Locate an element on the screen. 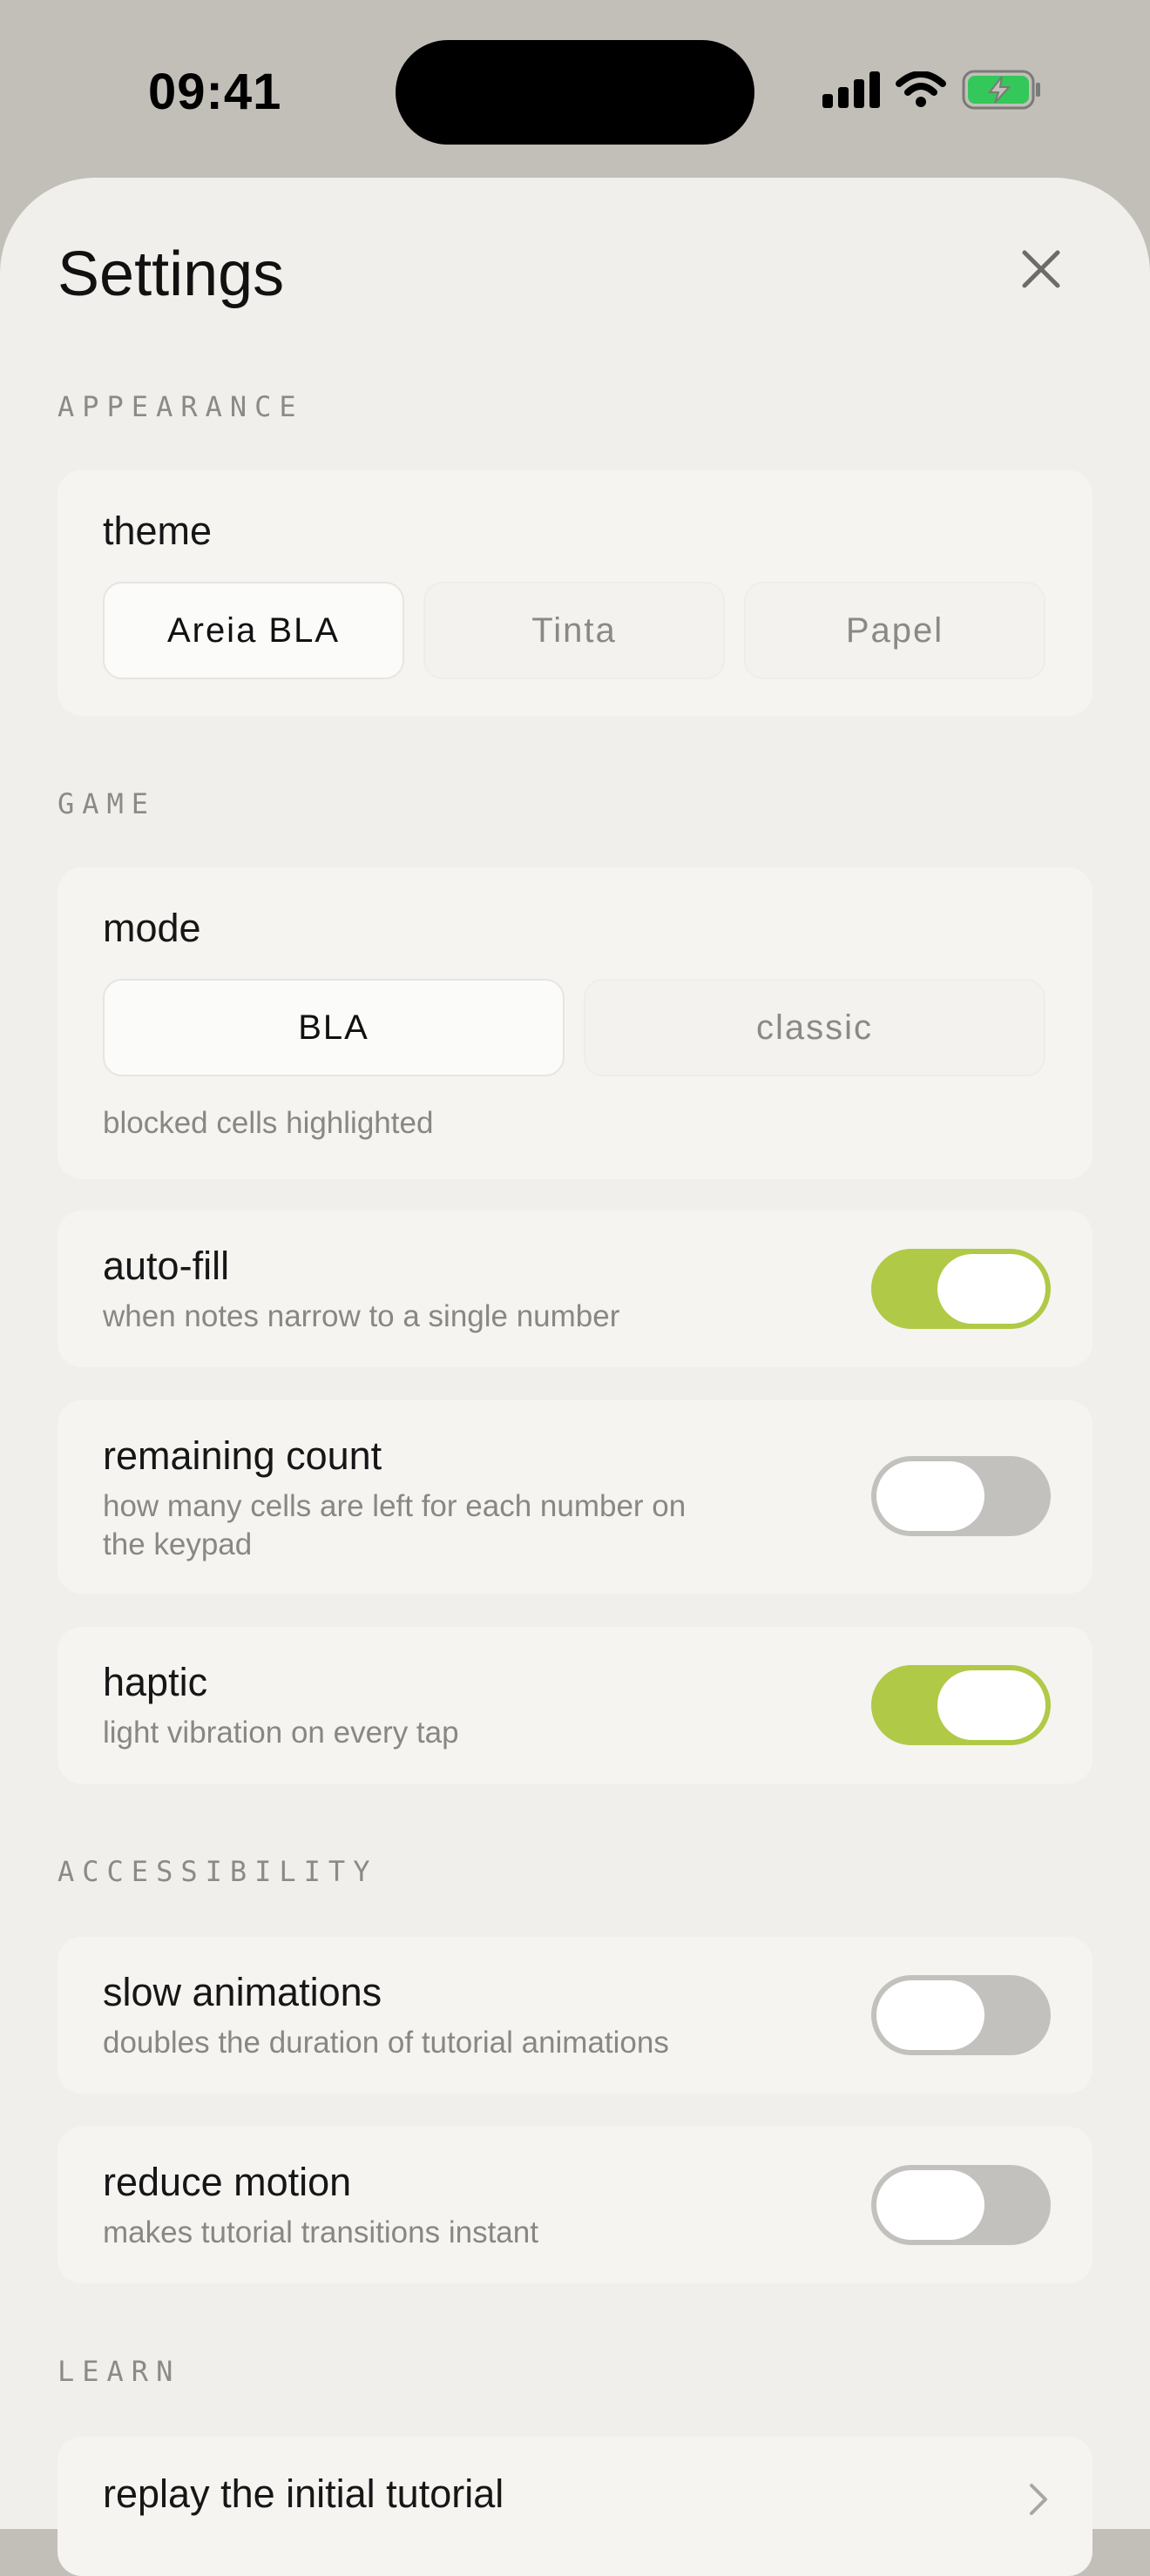 The width and height of the screenshot is (1150, 2576). section-label-learn: LEARN is located at coordinates (119, 2371).